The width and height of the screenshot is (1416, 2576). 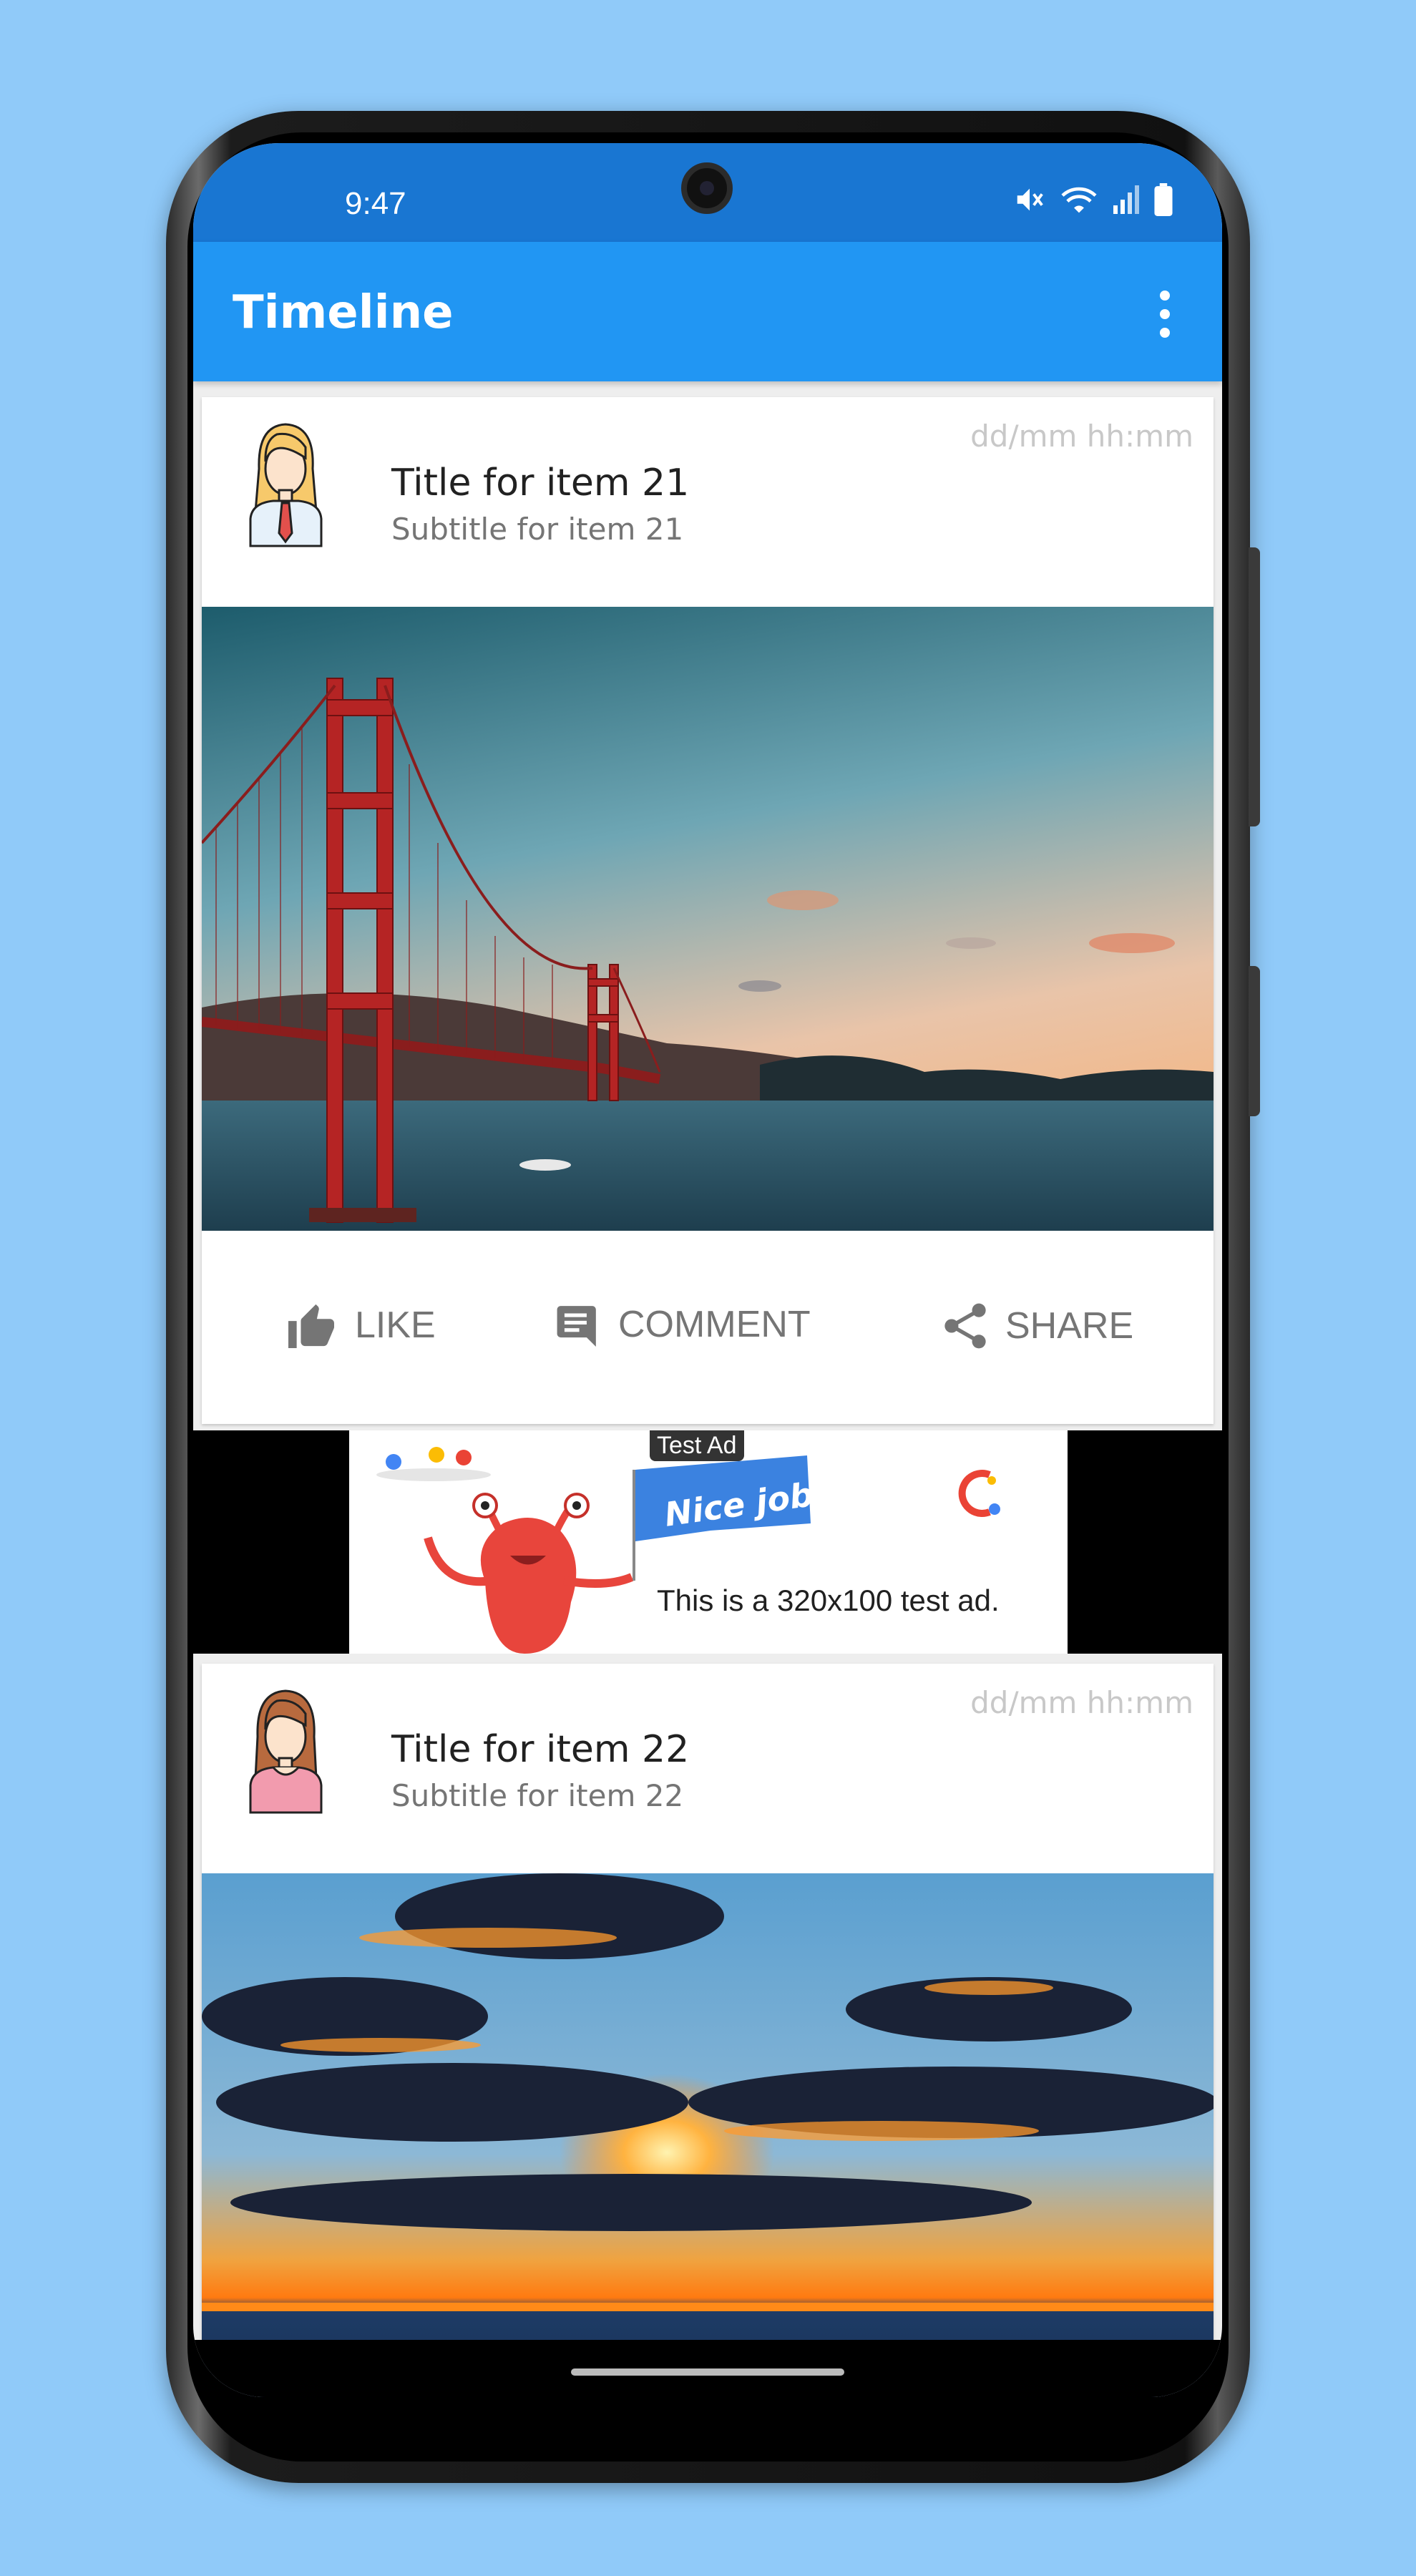 I want to click on comment-button: COMMENT, so click(x=683, y=1324).